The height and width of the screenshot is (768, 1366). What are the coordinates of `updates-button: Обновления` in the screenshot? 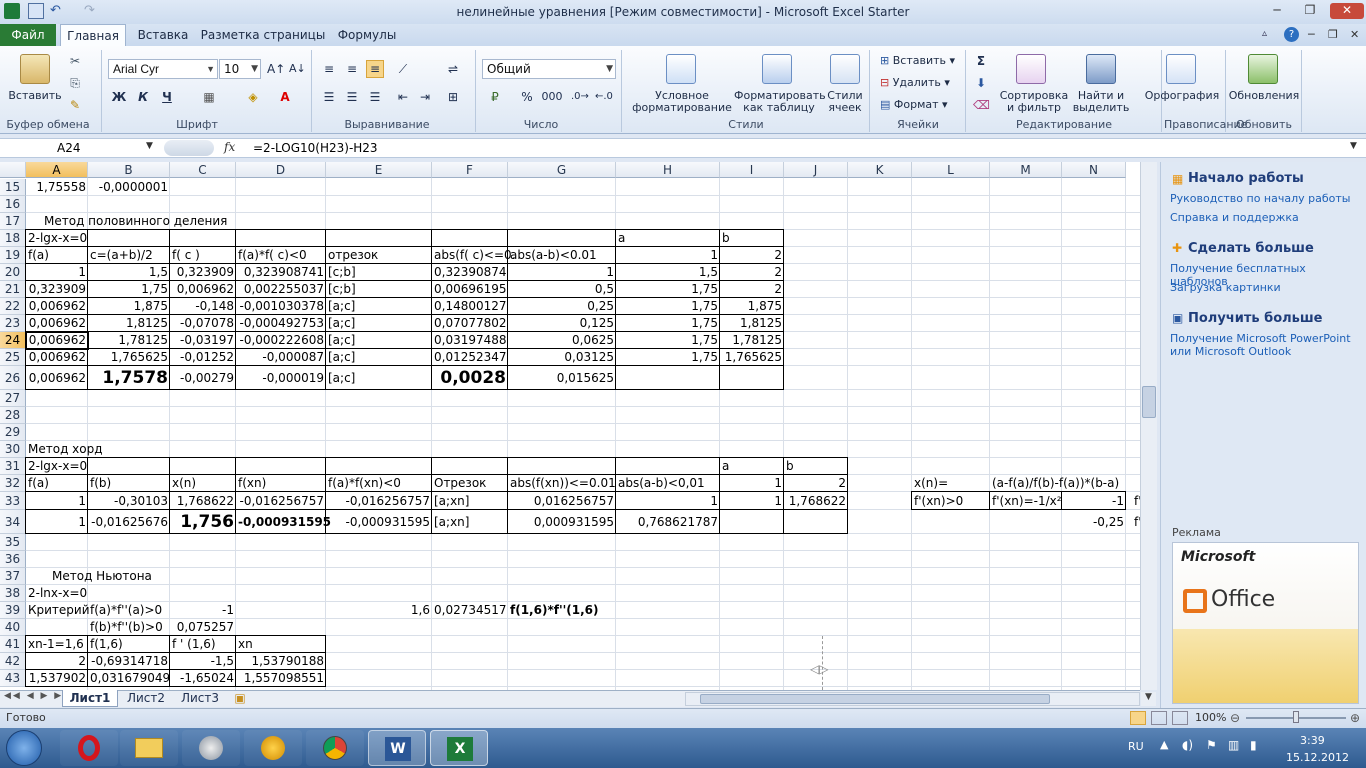 It's located at (1264, 96).